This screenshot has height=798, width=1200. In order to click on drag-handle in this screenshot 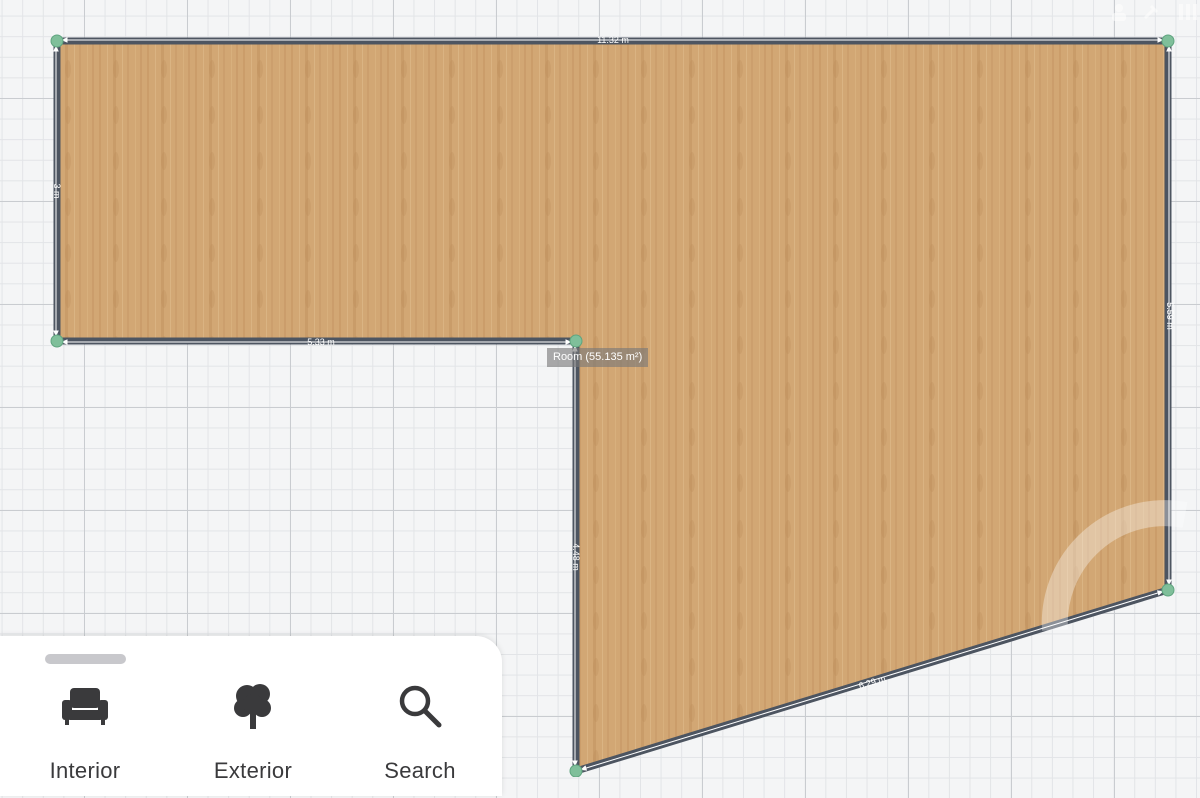, I will do `click(85, 659)`.